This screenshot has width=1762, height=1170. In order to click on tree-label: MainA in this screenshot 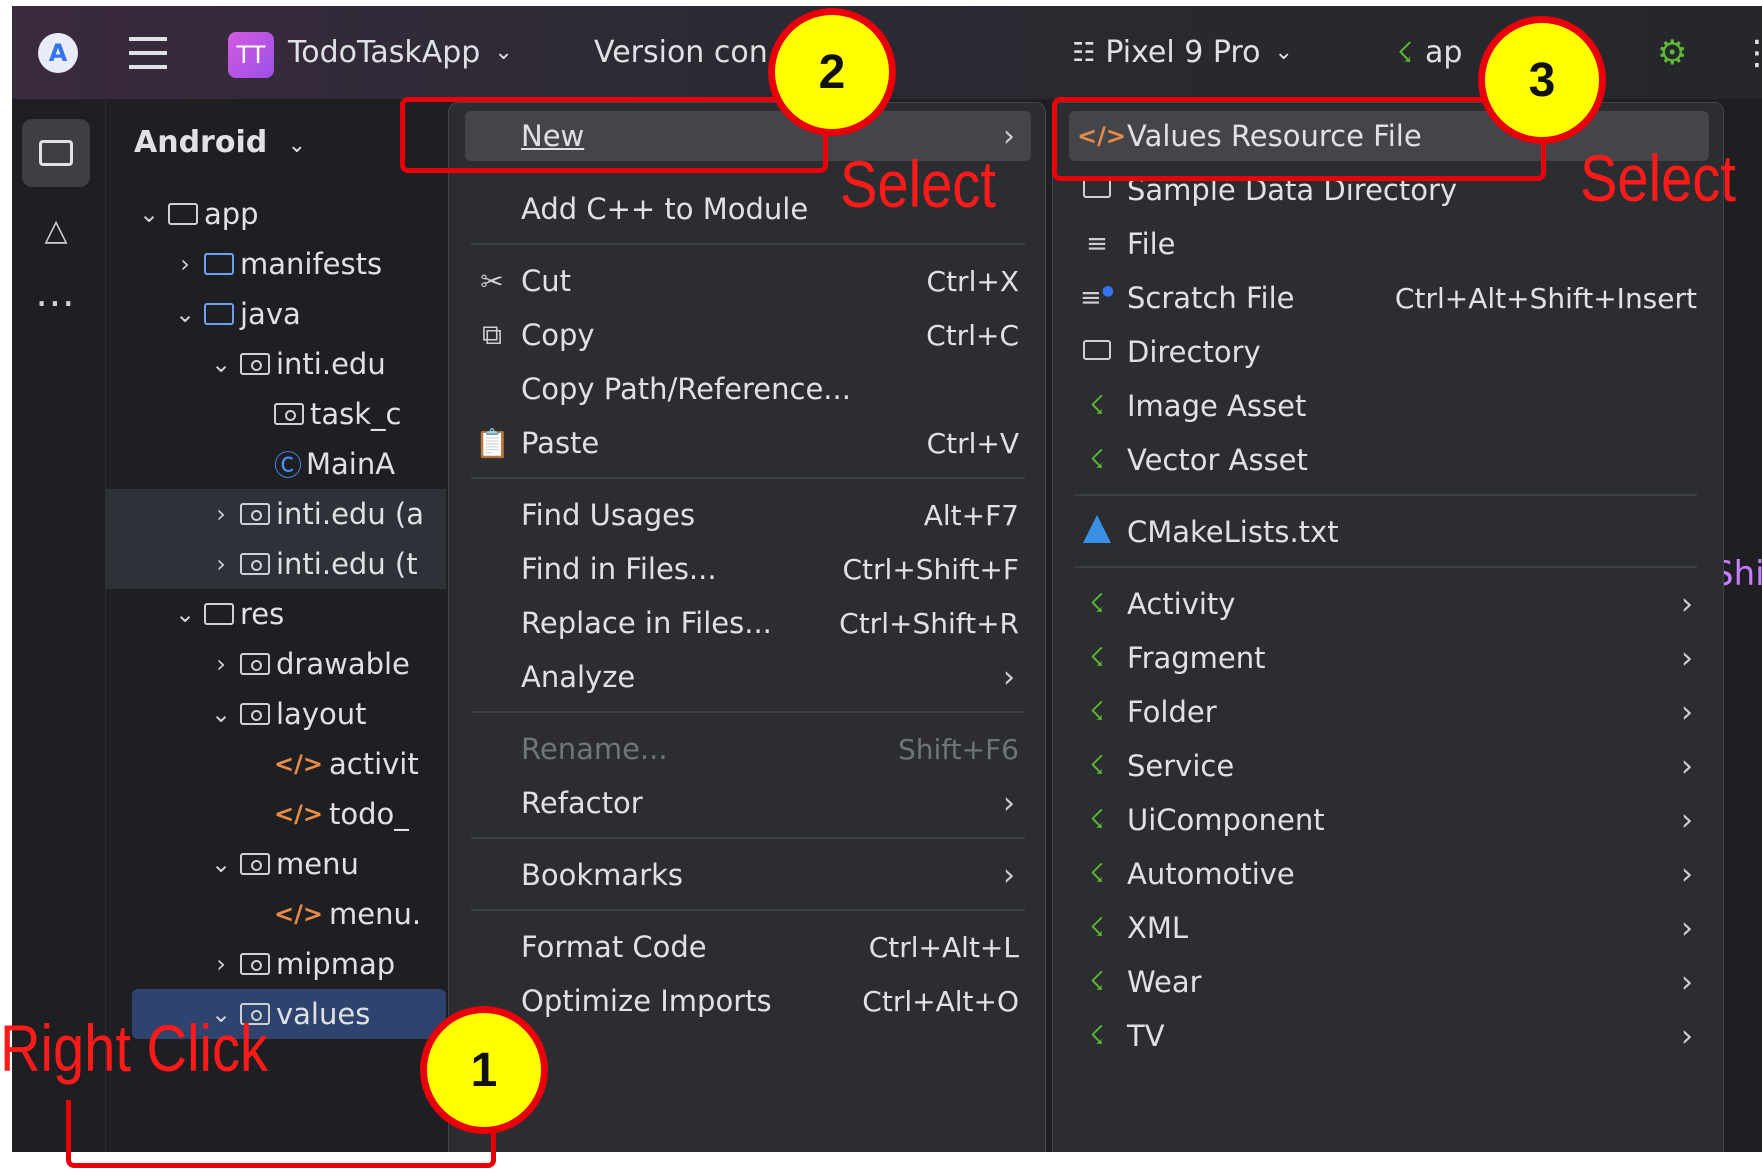, I will do `click(351, 464)`.